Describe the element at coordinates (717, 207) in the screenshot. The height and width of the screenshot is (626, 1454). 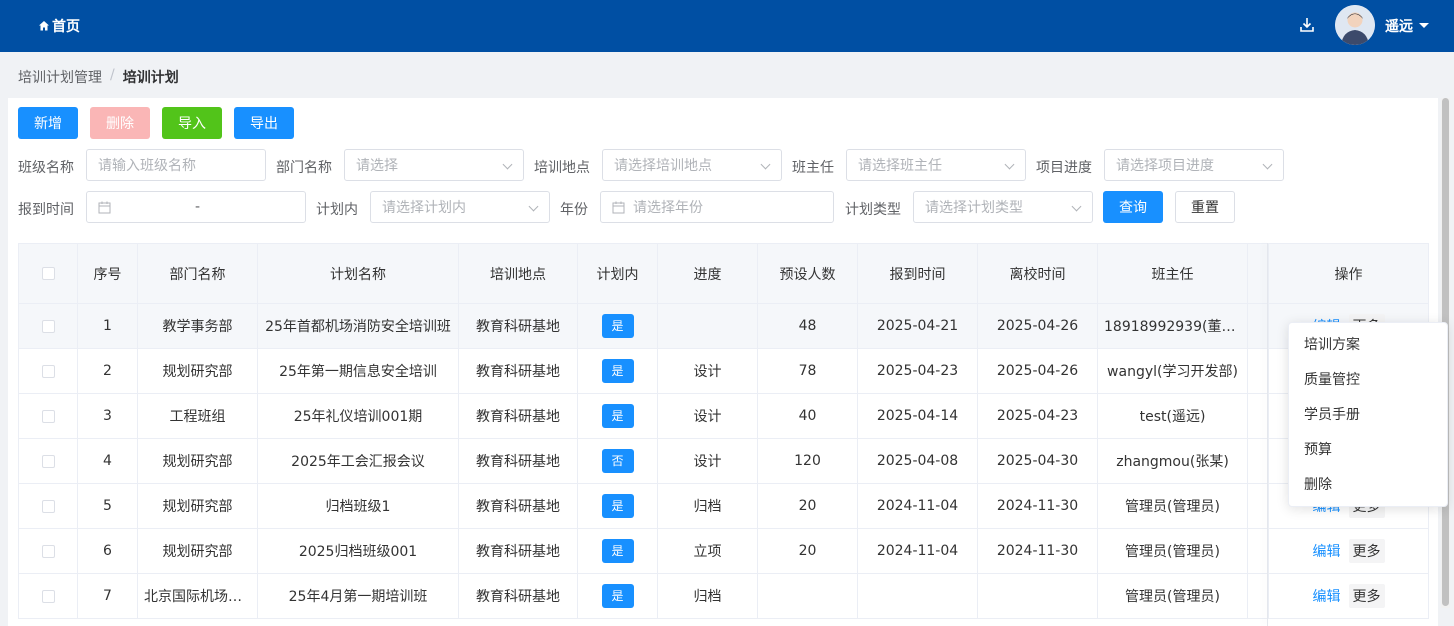
I see `year-picker: 请选择年份` at that location.